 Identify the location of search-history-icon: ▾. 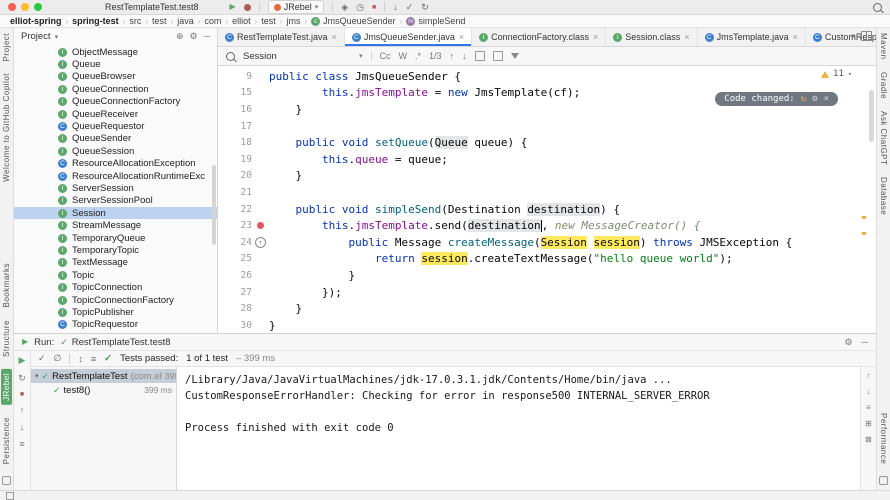
(361, 56).